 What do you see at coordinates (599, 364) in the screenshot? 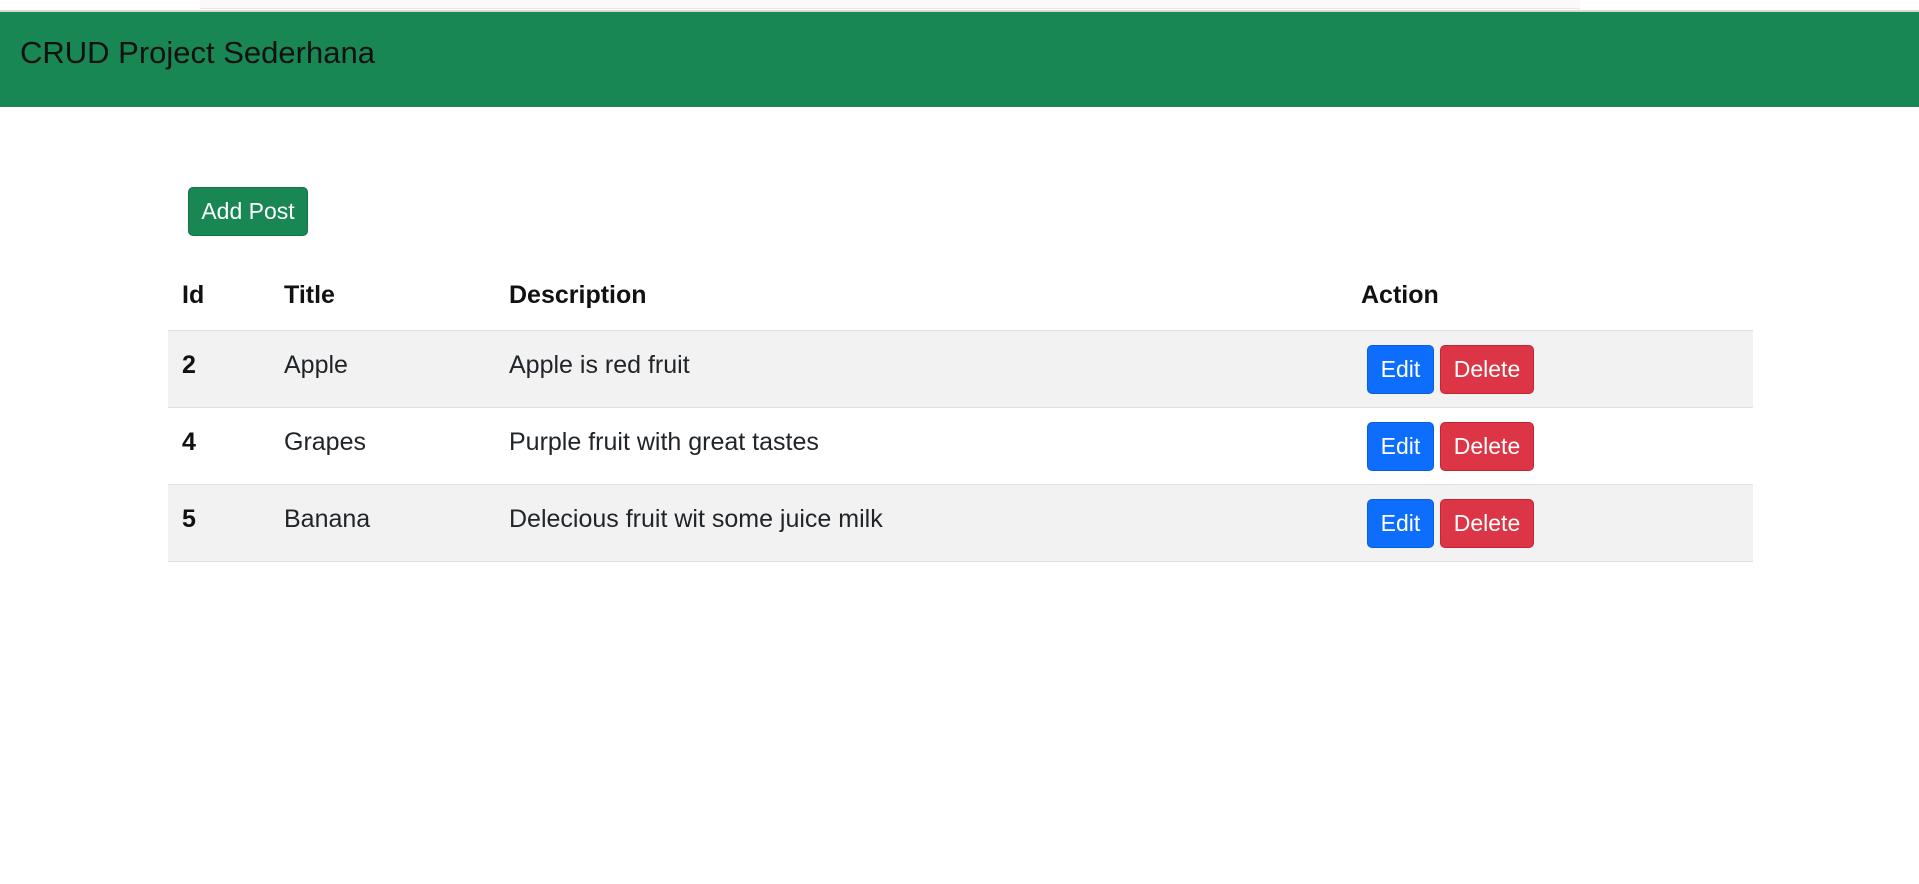
I see `cell-description-text: Apple is red fruit` at bounding box center [599, 364].